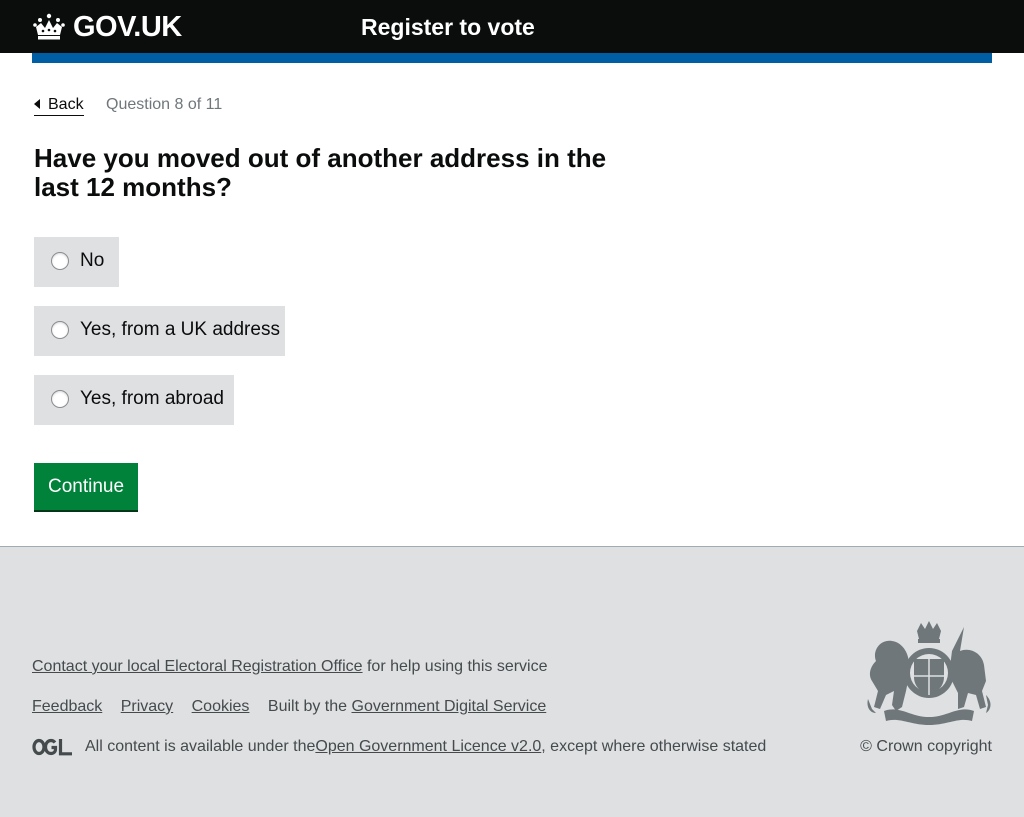 This screenshot has height=817, width=1024. I want to click on cookies-link: Cookies, so click(221, 706).